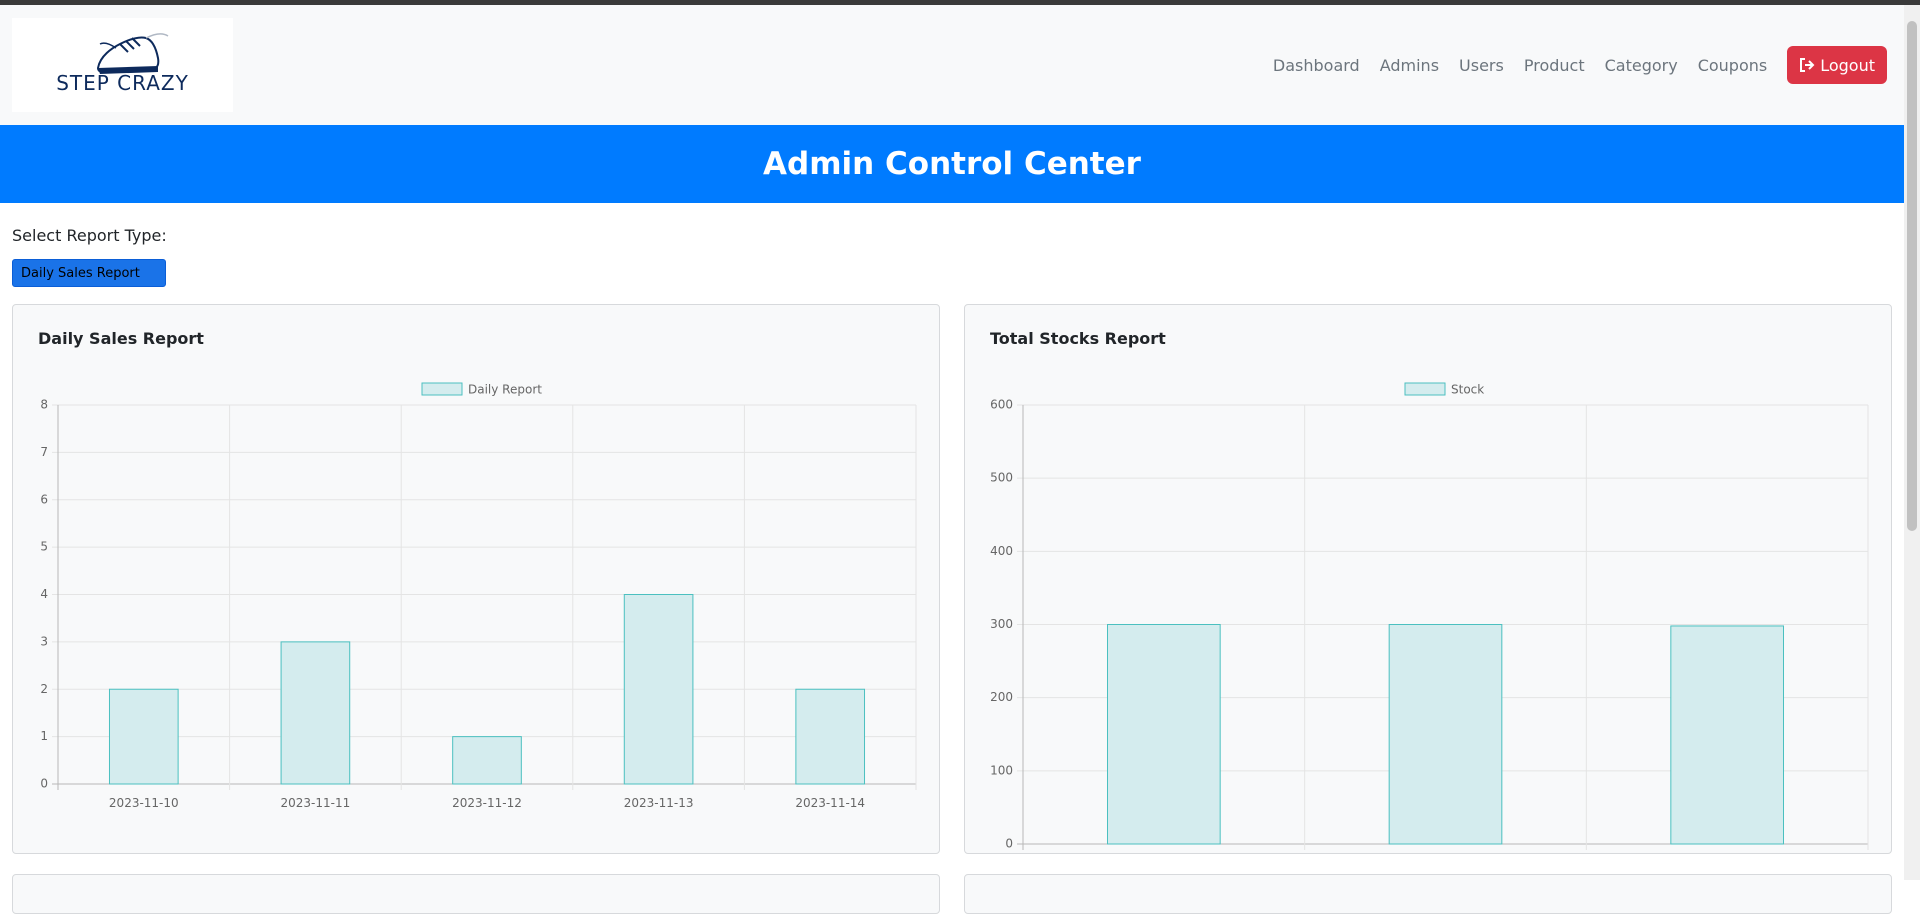  What do you see at coordinates (505, 390) in the screenshot?
I see `legend-label: Daily Report` at bounding box center [505, 390].